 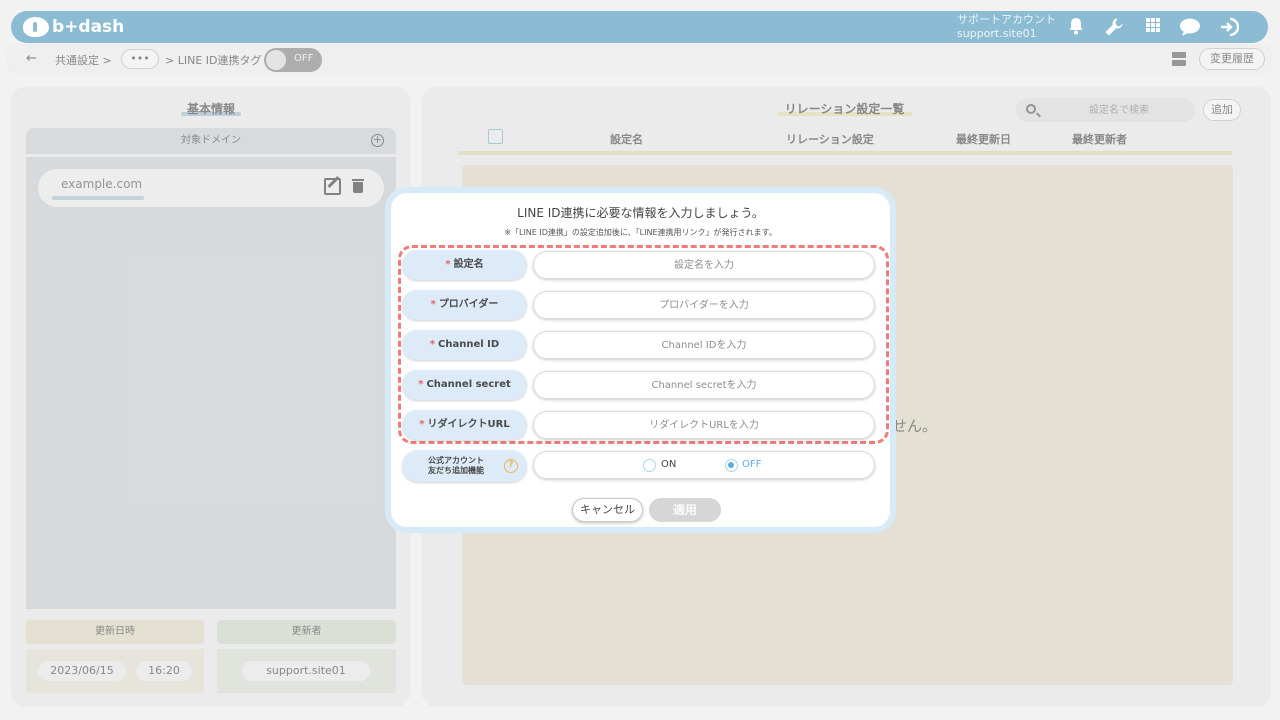 I want to click on channel-secret-label: * Channel secret, so click(x=464, y=385).